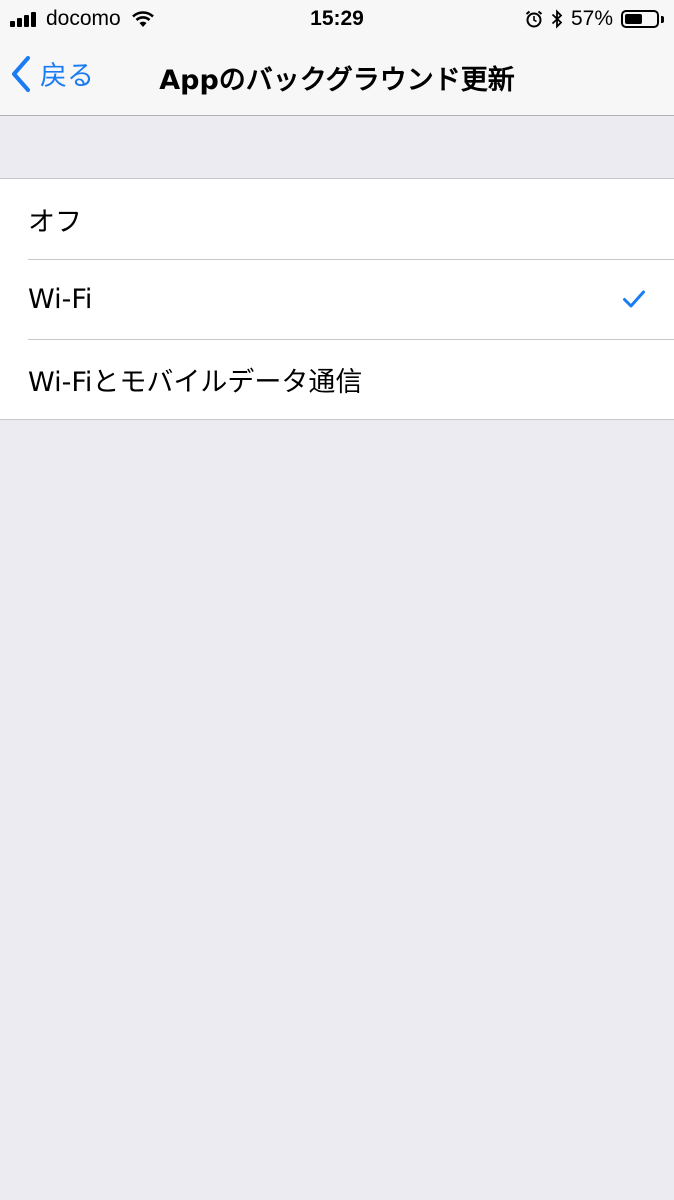 This screenshot has width=674, height=1200. I want to click on navigation-bar: 戻る Appのバックグラウンド更新, so click(337, 77).